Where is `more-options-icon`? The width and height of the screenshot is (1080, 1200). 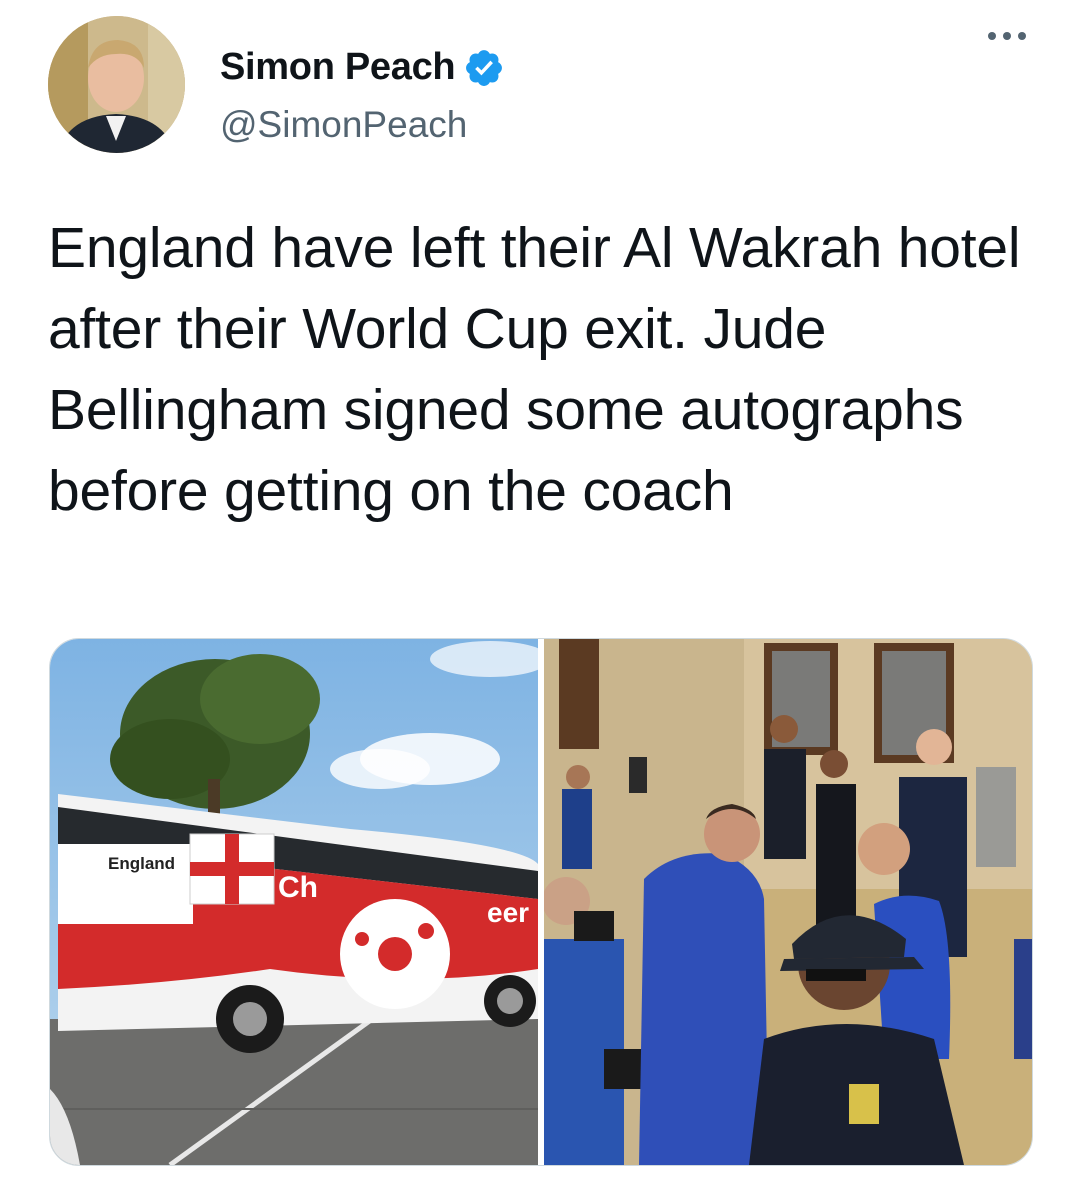 more-options-icon is located at coordinates (1007, 36).